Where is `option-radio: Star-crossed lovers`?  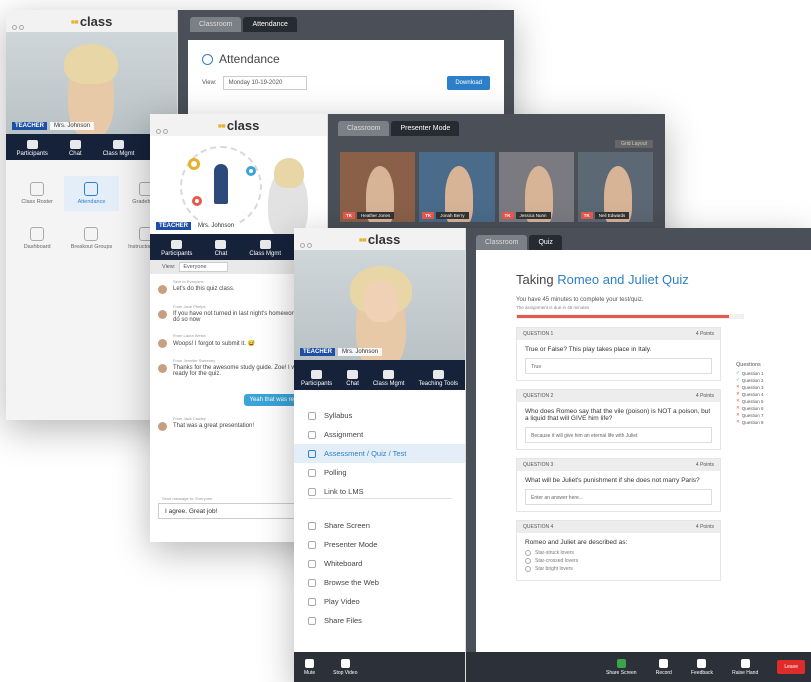 option-radio: Star-crossed lovers is located at coordinates (618, 561).